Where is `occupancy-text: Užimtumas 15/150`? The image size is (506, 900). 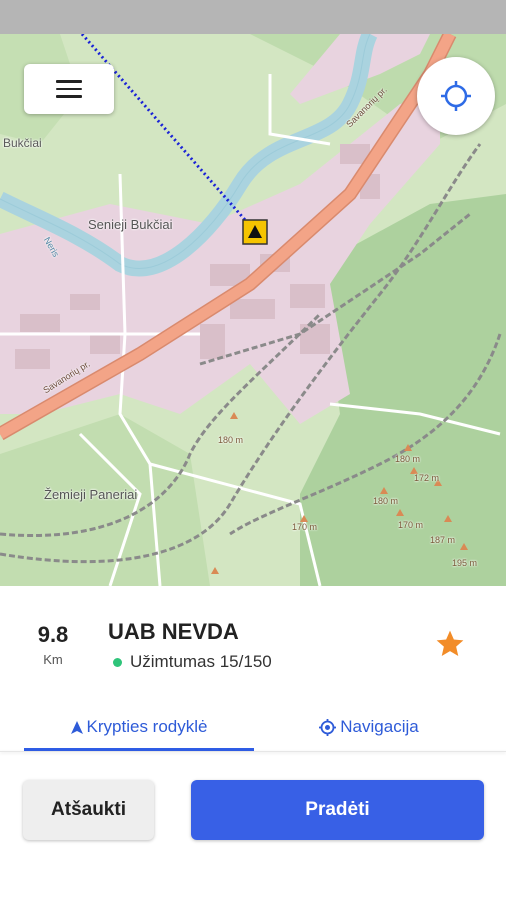 occupancy-text: Užimtumas 15/150 is located at coordinates (201, 661).